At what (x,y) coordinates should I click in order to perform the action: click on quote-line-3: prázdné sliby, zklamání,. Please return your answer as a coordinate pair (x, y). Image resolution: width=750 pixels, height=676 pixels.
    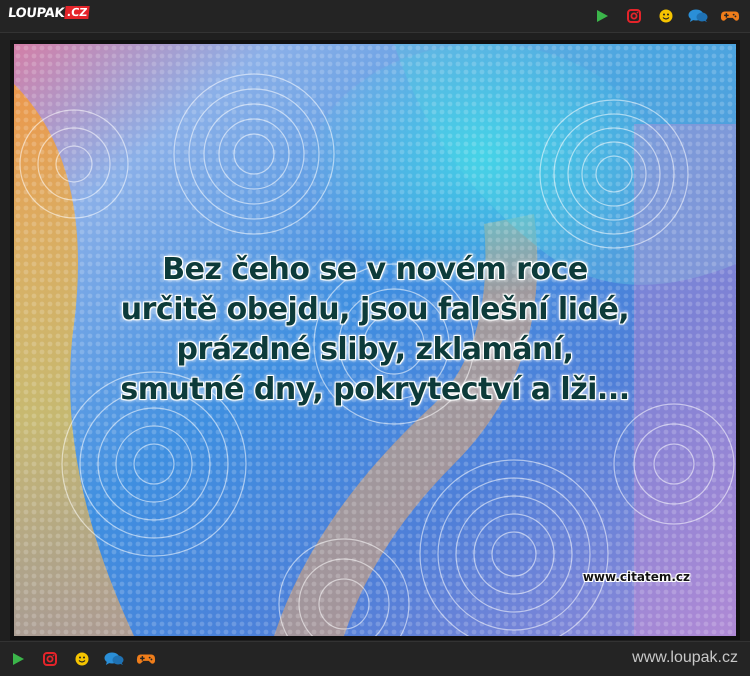
    Looking at the image, I should click on (375, 349).